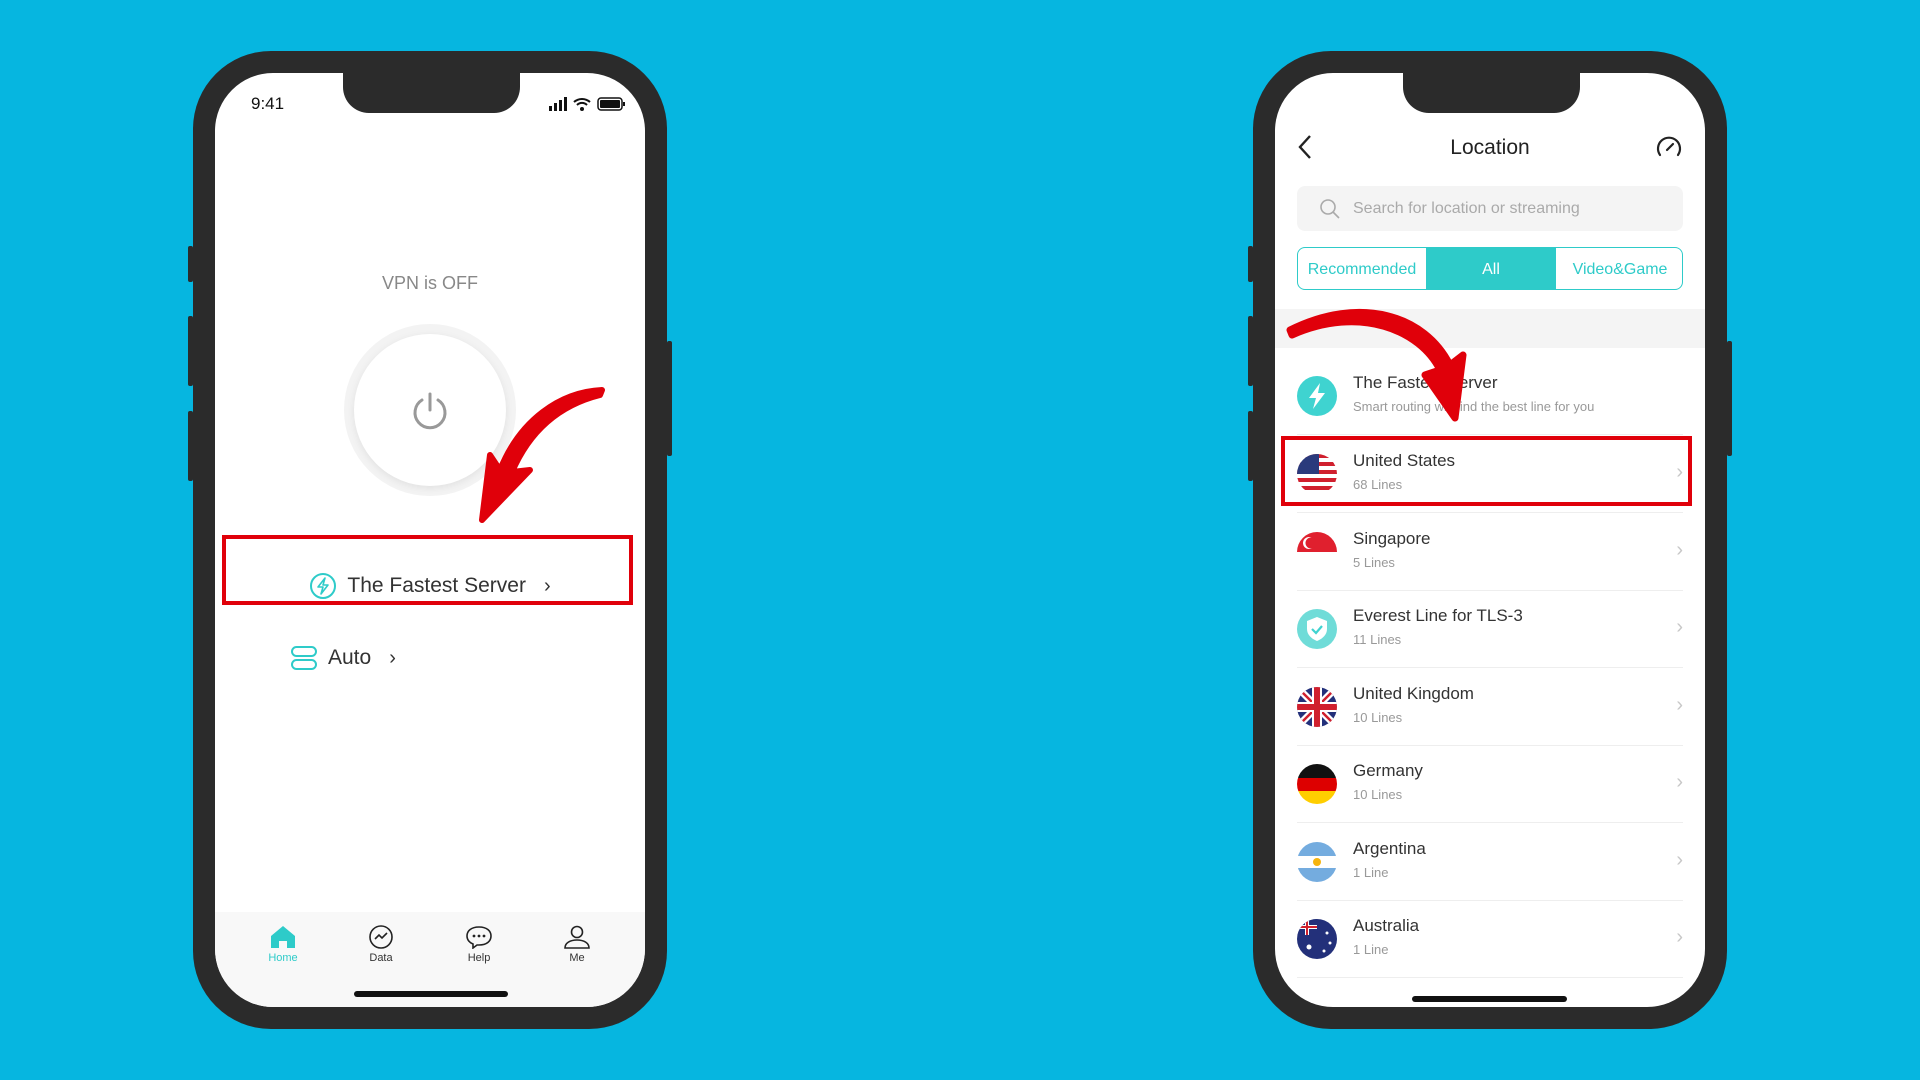 This screenshot has height=1080, width=1920. Describe the element at coordinates (429, 283) in the screenshot. I see `vpn-status: VPN is OFF` at that location.